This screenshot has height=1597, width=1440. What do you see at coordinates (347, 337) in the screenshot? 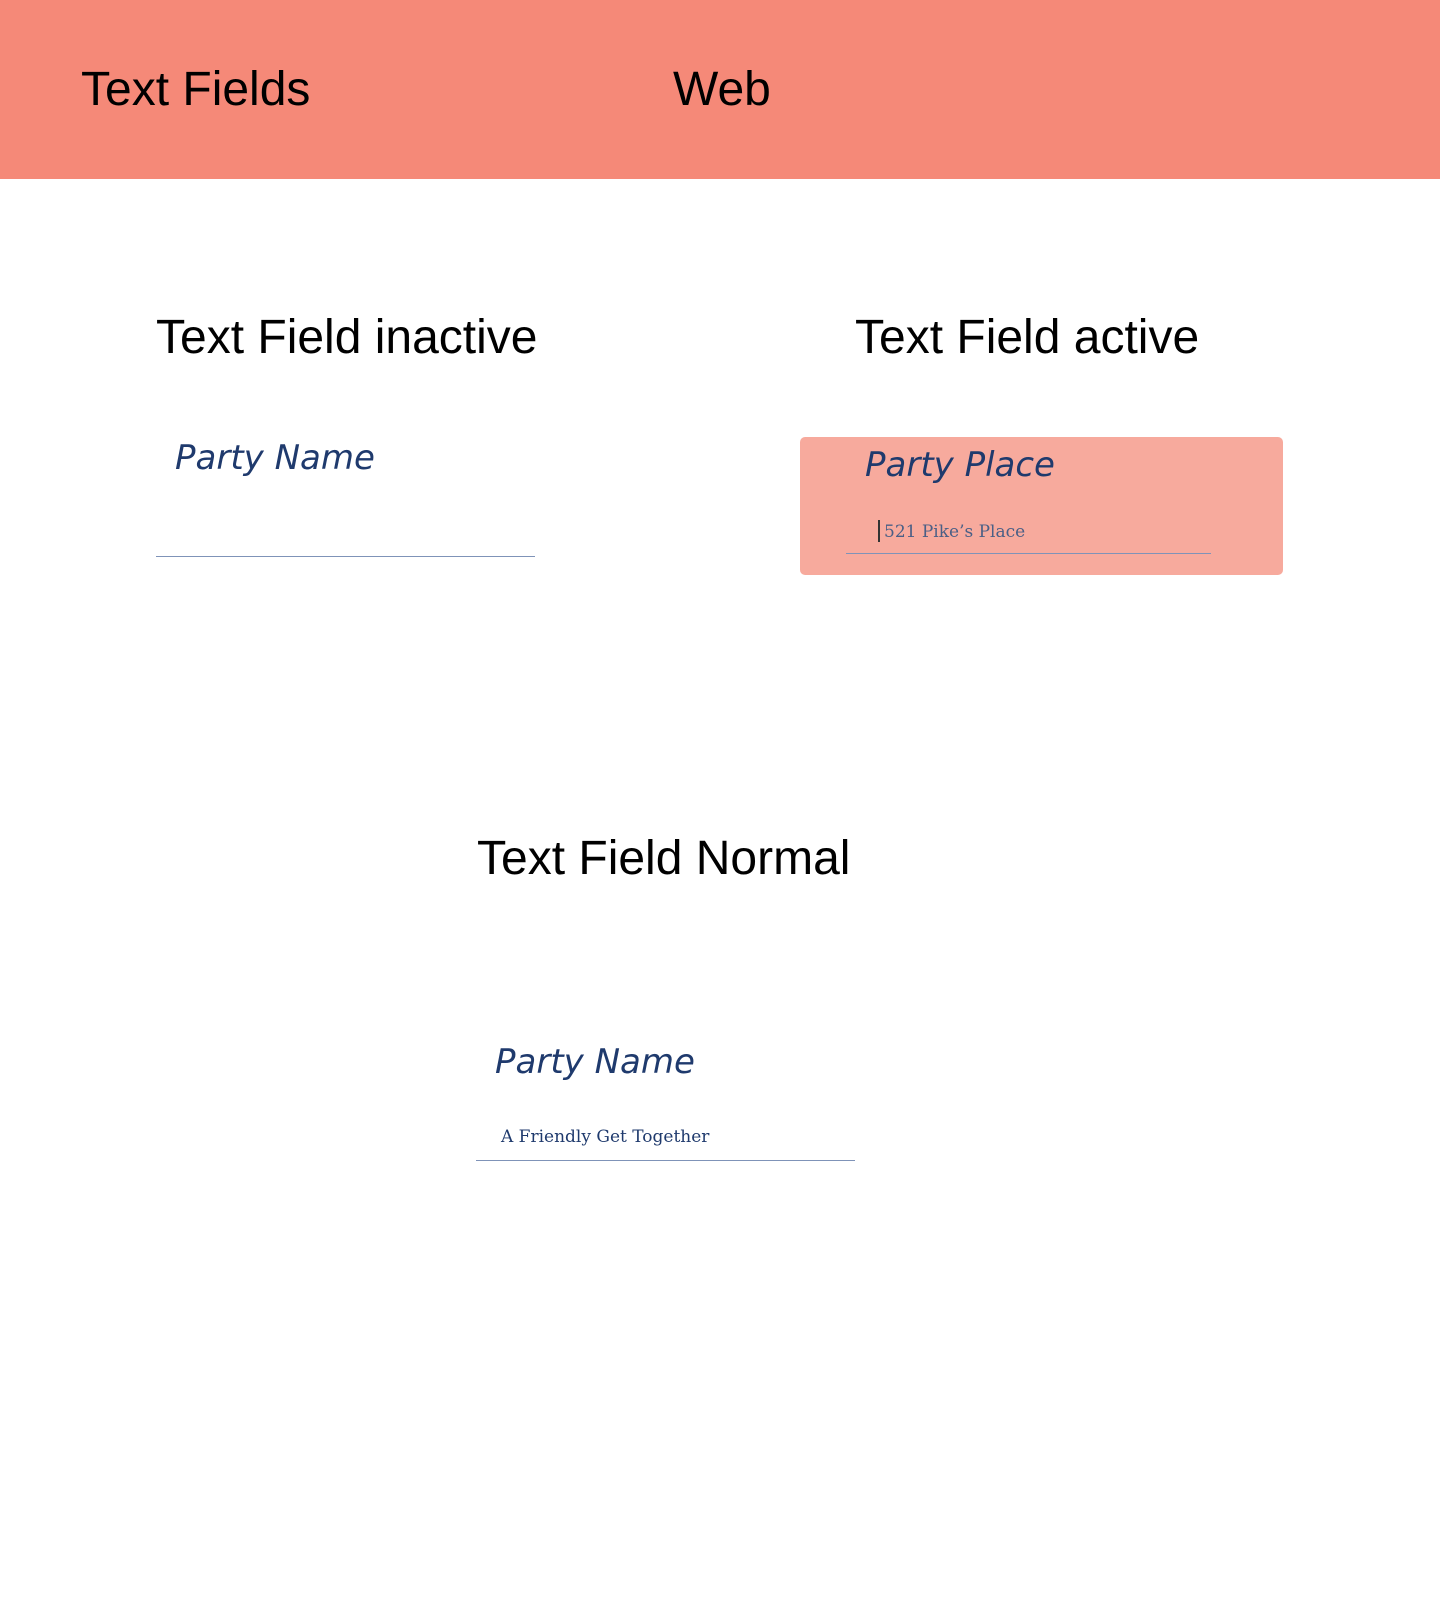
I see `section-heading-inactive: Text Field inactive` at bounding box center [347, 337].